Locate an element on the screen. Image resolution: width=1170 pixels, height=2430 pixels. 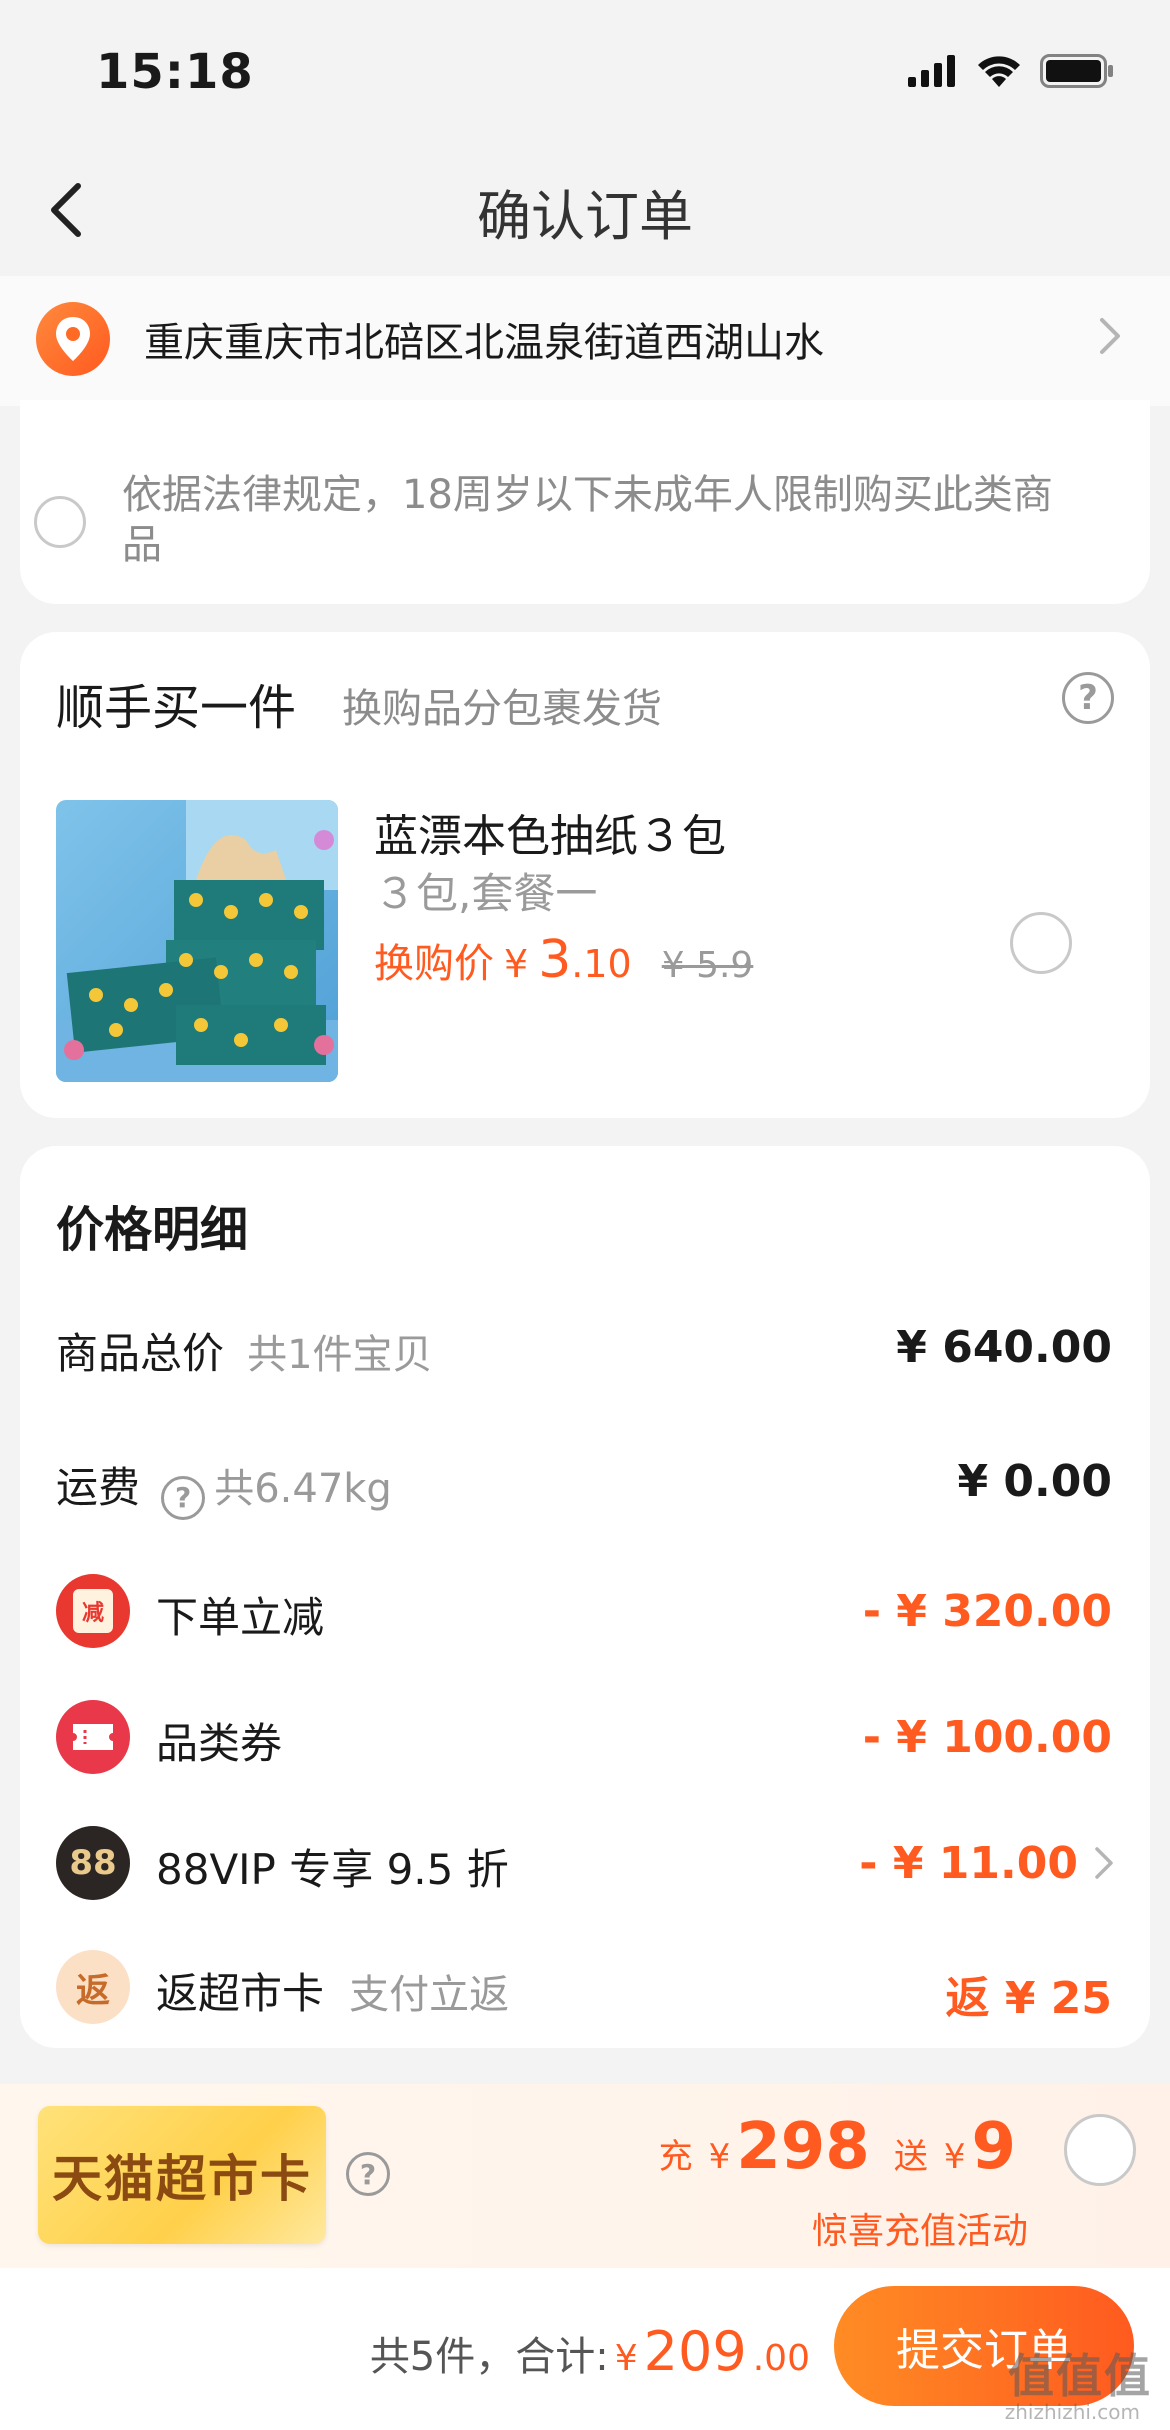
price-detail-title: 价格明细 is located at coordinates (152, 1230).